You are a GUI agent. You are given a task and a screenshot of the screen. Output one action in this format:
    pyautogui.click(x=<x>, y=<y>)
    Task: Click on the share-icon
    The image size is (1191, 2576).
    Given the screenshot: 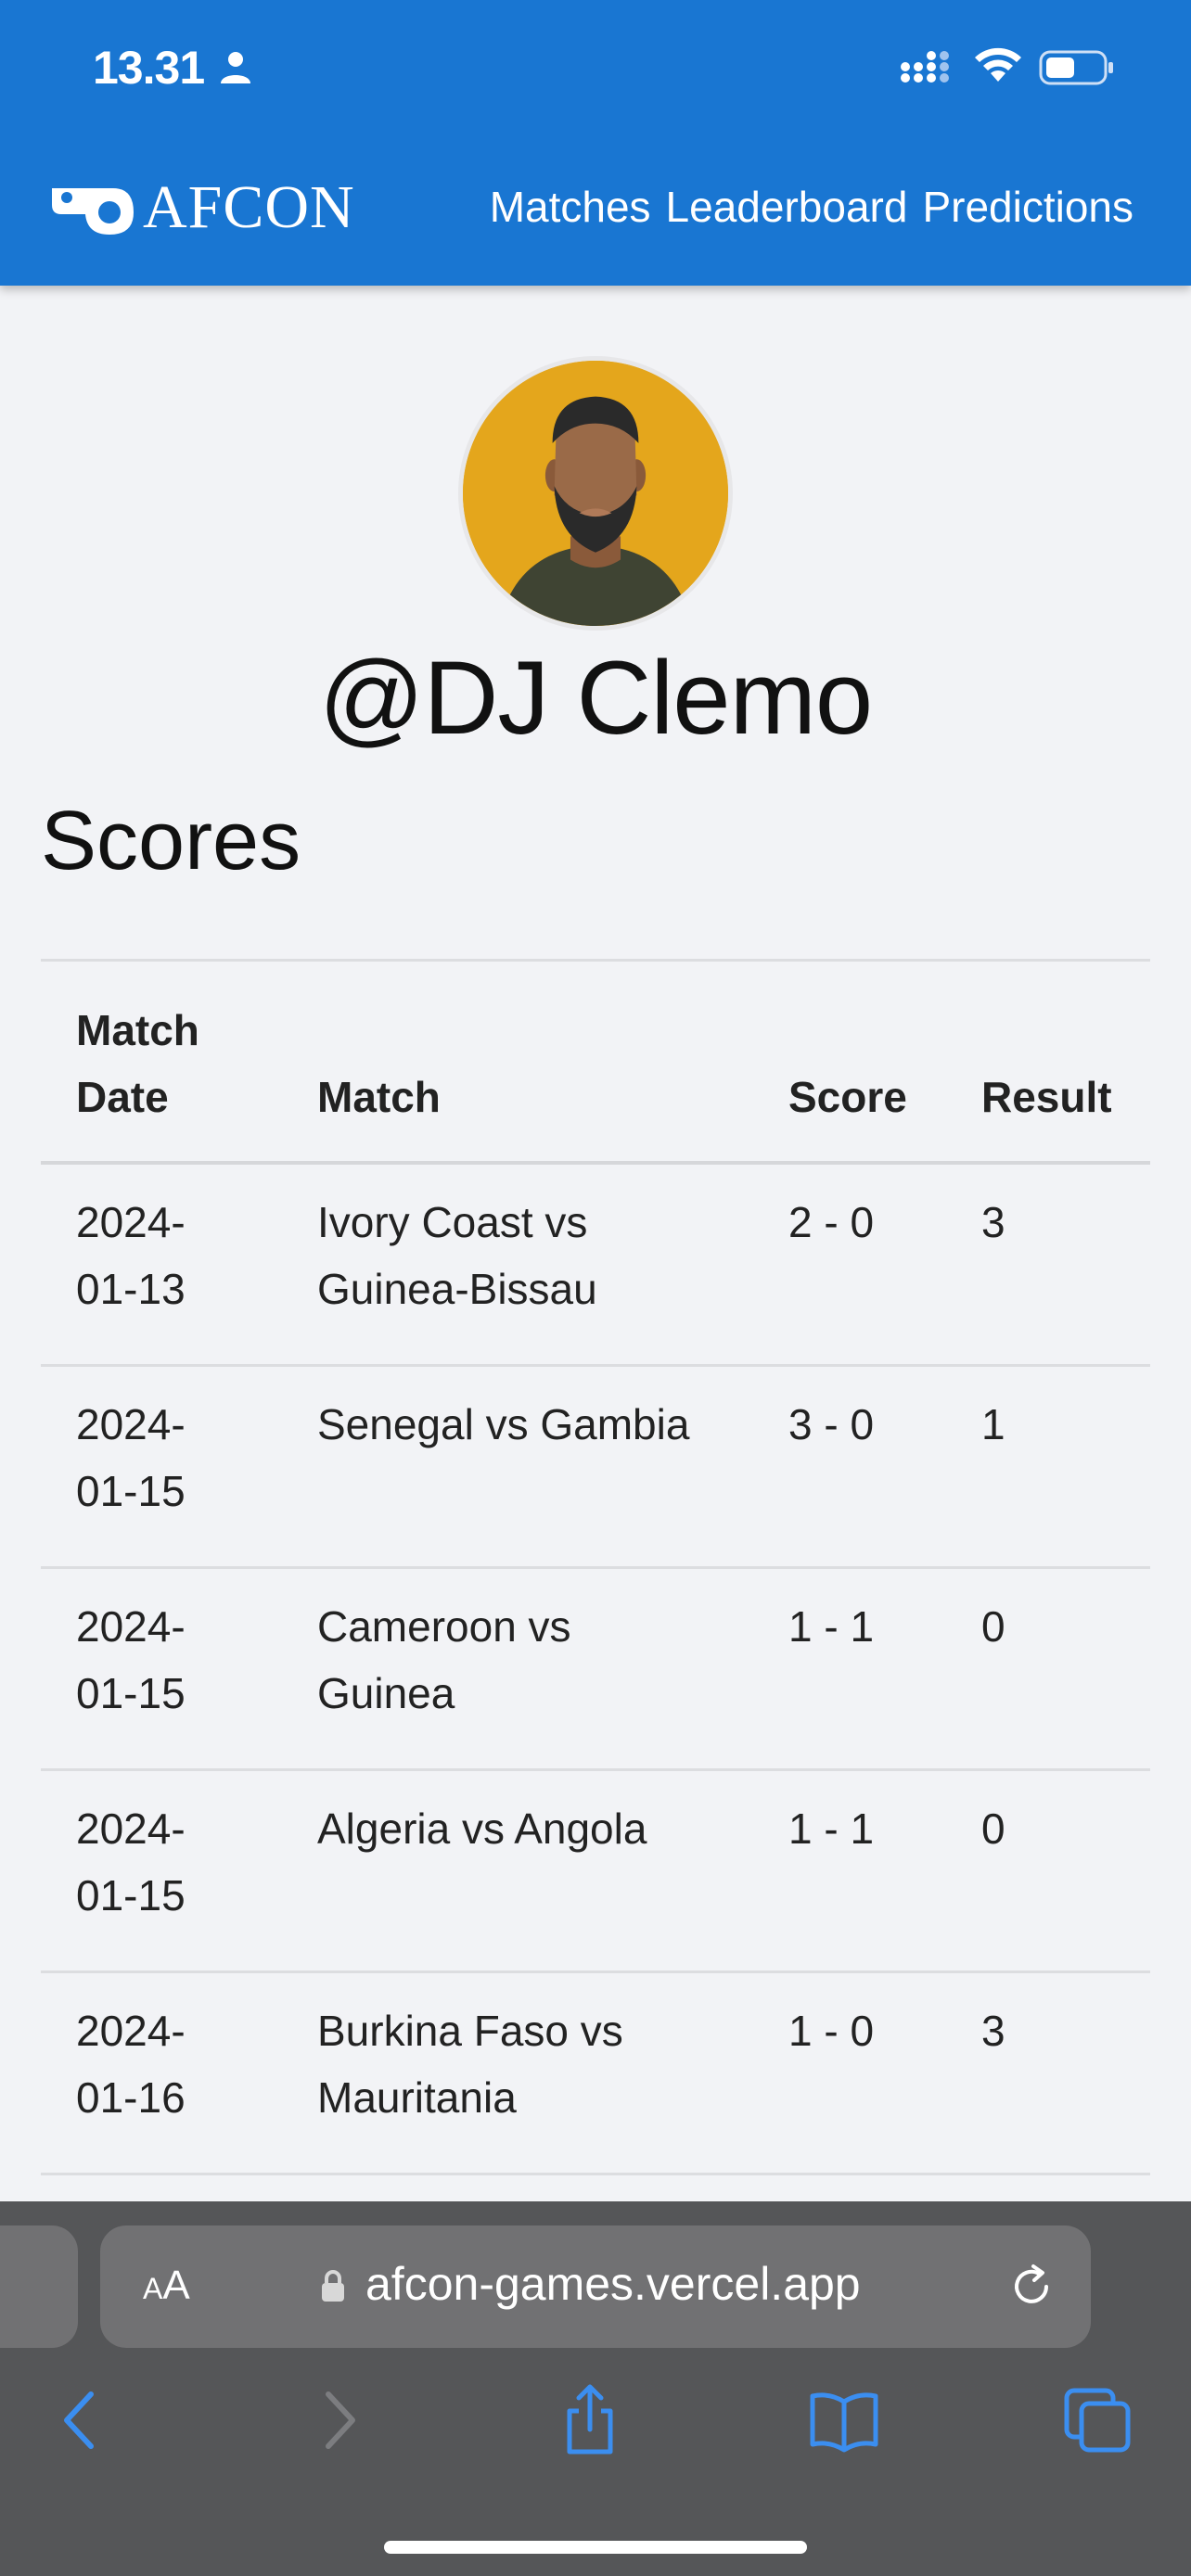 What is the action you would take?
    pyautogui.click(x=590, y=2420)
    